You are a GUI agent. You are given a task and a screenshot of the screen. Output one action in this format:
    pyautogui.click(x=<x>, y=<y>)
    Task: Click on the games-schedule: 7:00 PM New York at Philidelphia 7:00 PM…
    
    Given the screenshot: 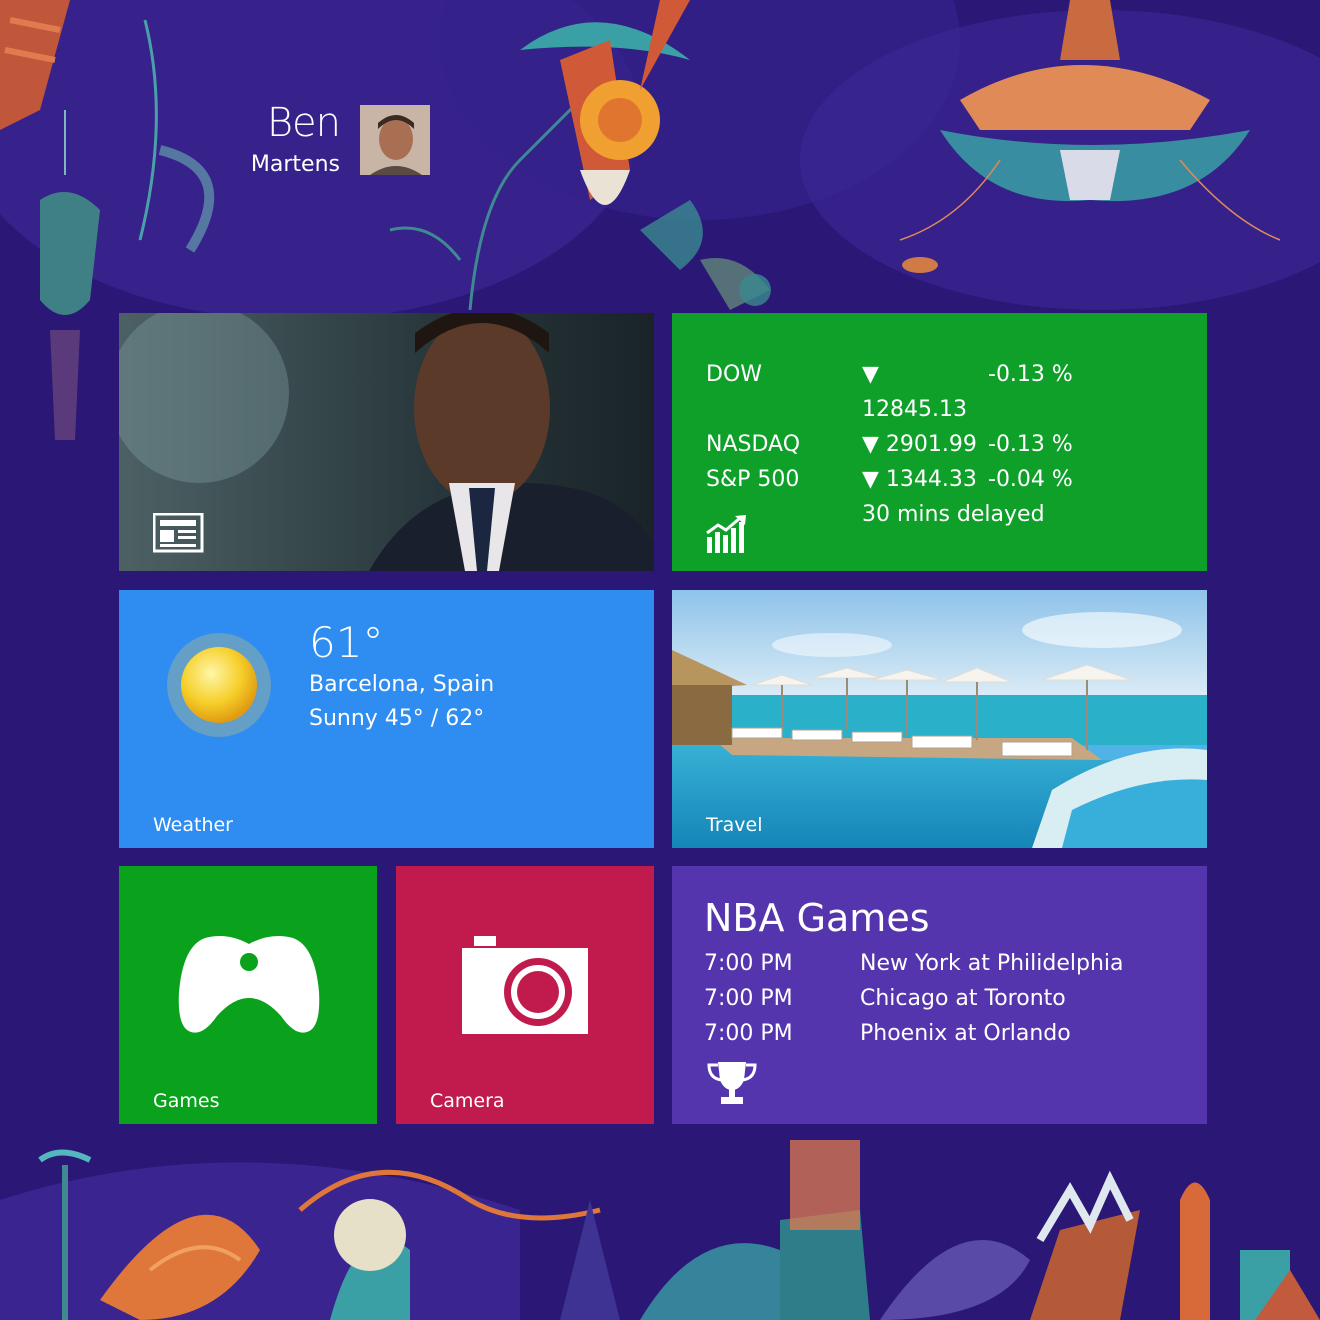 What is the action you would take?
    pyautogui.click(x=914, y=998)
    